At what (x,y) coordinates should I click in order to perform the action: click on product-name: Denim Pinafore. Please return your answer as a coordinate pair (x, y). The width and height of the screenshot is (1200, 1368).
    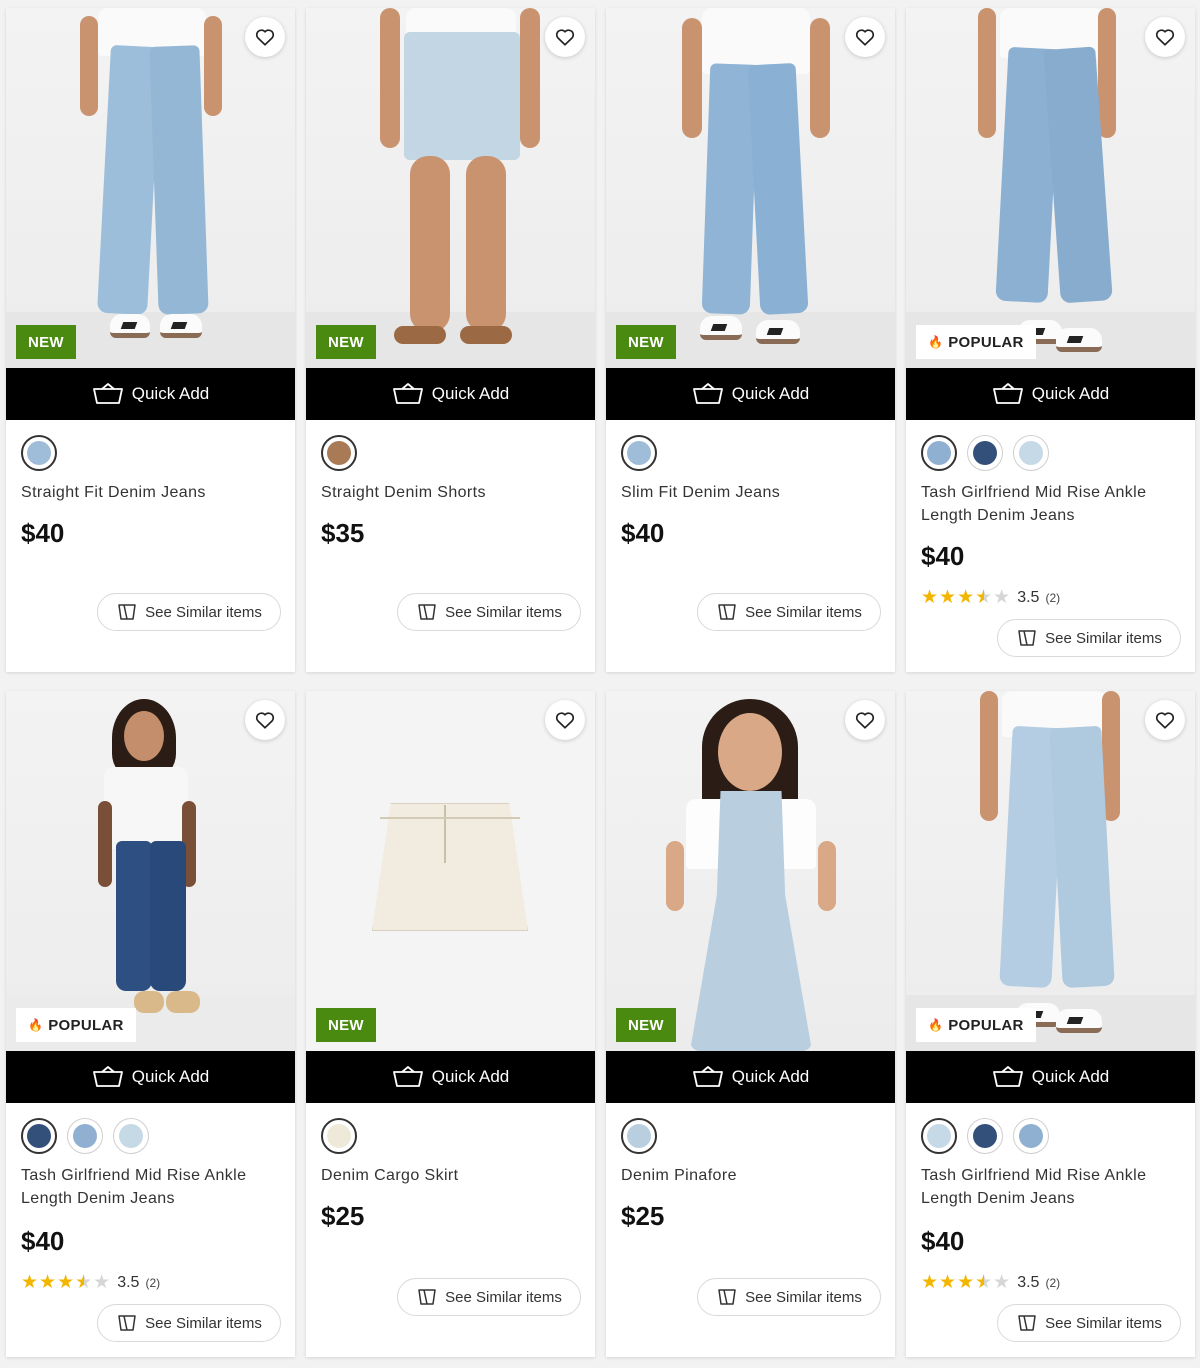
    Looking at the image, I should click on (751, 1175).